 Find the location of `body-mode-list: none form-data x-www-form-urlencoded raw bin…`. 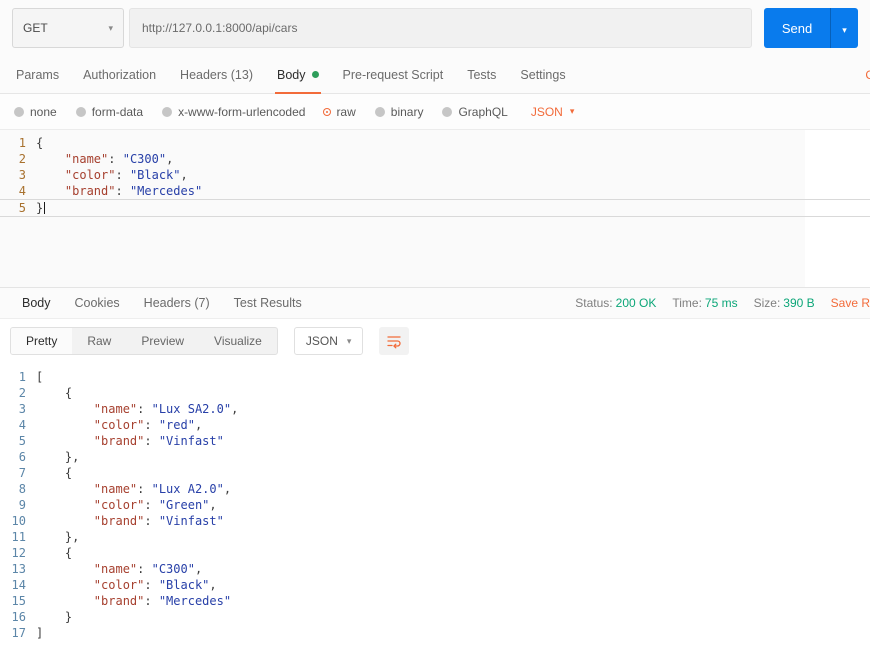

body-mode-list: none form-data x-www-form-urlencoded raw bin… is located at coordinates (261, 112).